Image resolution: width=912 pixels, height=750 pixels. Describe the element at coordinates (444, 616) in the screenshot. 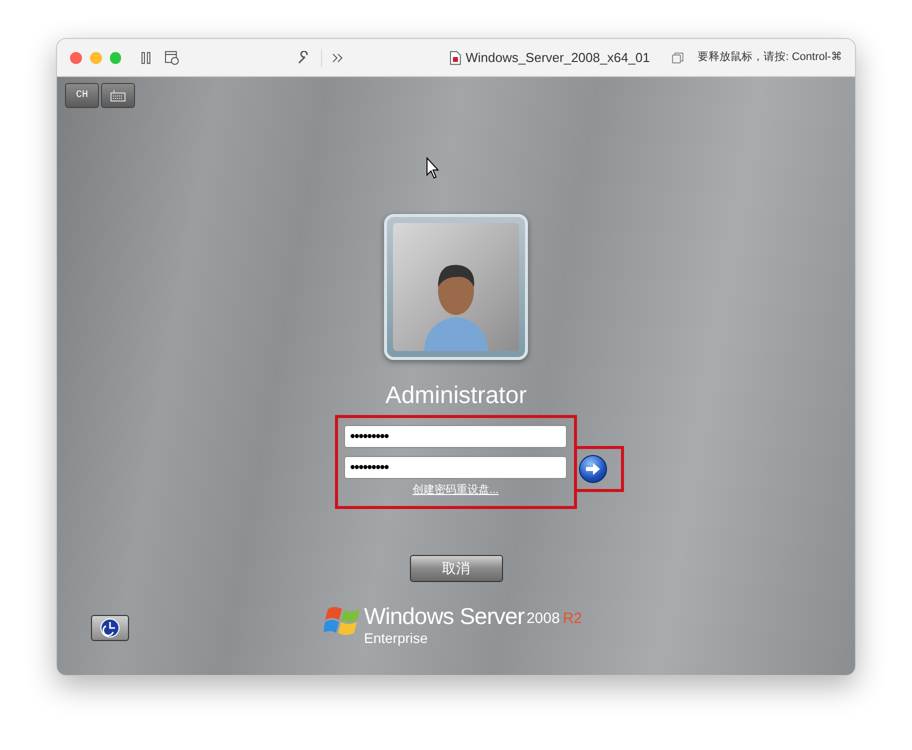

I see `product-name: Windows Server` at that location.